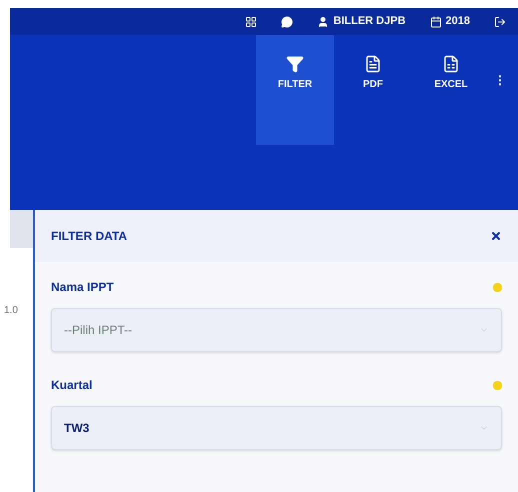 The image size is (518, 492). What do you see at coordinates (369, 21) in the screenshot?
I see `user-name: BILLER DJPB` at bounding box center [369, 21].